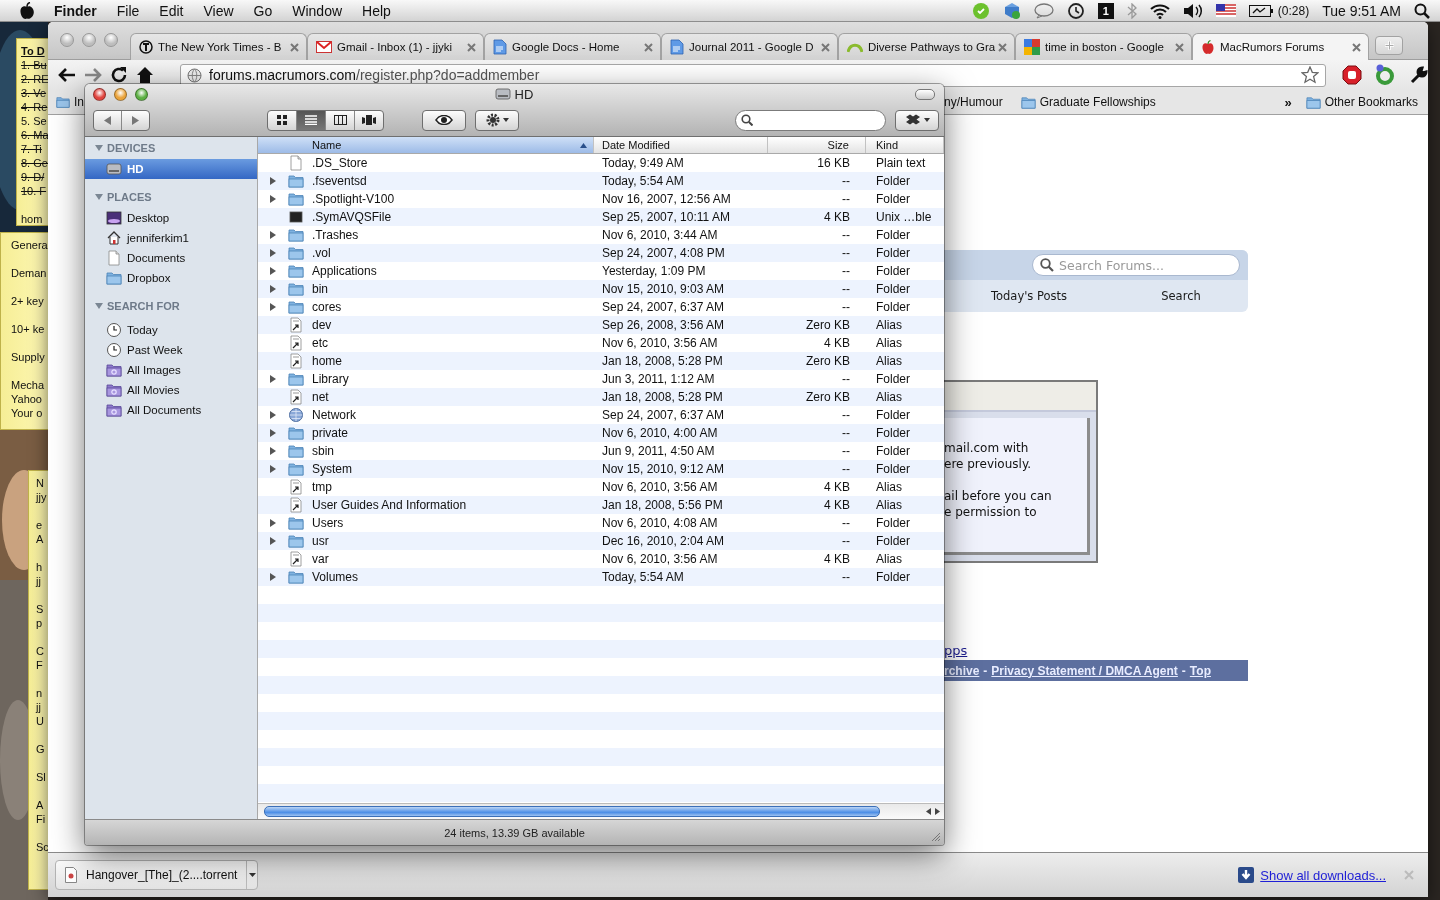 This screenshot has height=900, width=1440. I want to click on speech-bubble-icon, so click(1043, 10).